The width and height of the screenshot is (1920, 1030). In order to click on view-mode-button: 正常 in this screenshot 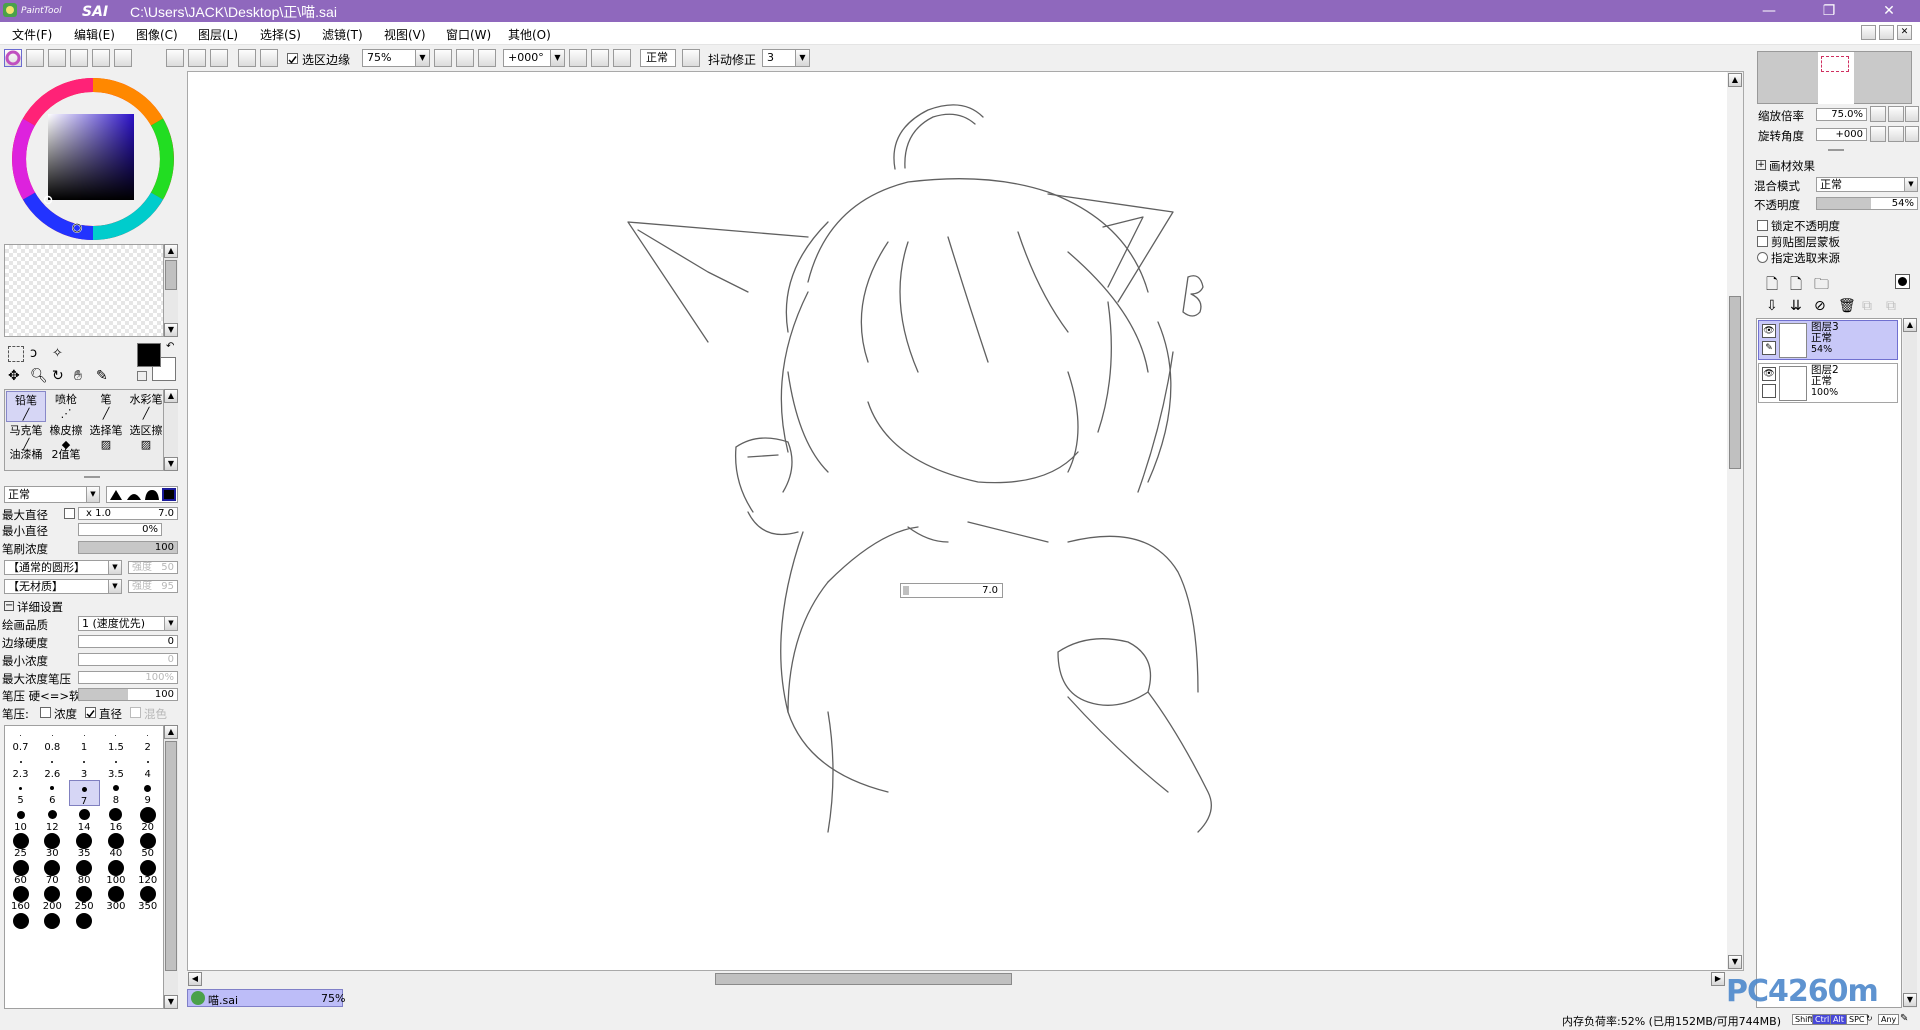, I will do `click(658, 58)`.